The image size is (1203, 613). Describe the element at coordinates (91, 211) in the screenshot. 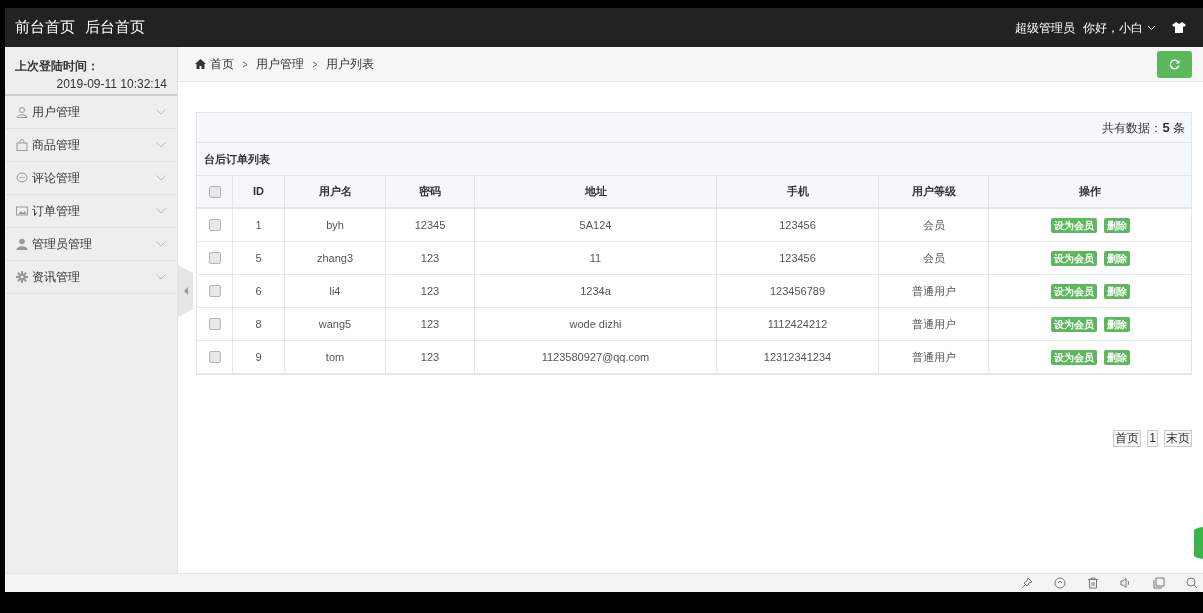

I see `sidebar-item: 订单管理` at that location.